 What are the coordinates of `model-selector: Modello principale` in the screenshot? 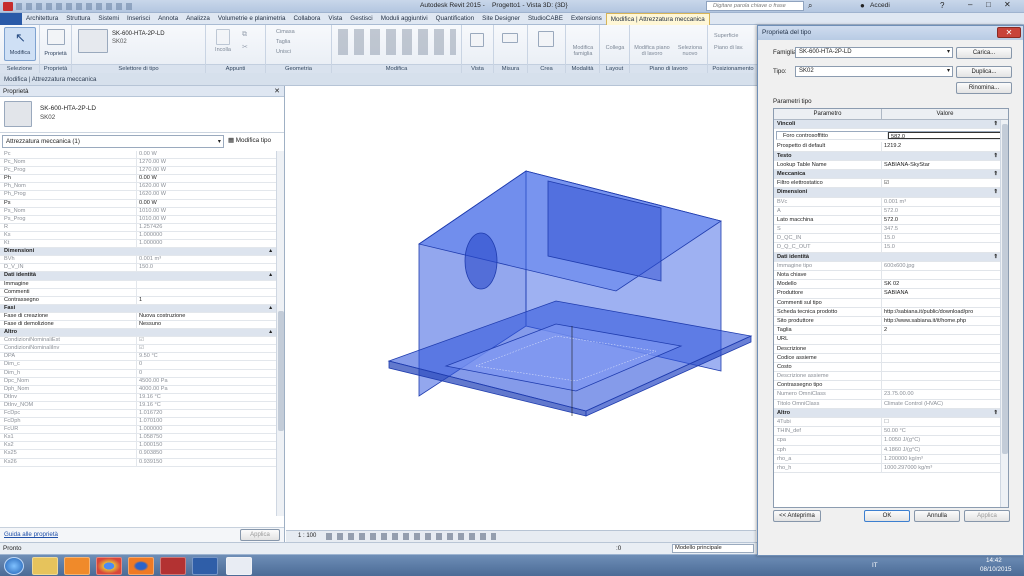 It's located at (713, 548).